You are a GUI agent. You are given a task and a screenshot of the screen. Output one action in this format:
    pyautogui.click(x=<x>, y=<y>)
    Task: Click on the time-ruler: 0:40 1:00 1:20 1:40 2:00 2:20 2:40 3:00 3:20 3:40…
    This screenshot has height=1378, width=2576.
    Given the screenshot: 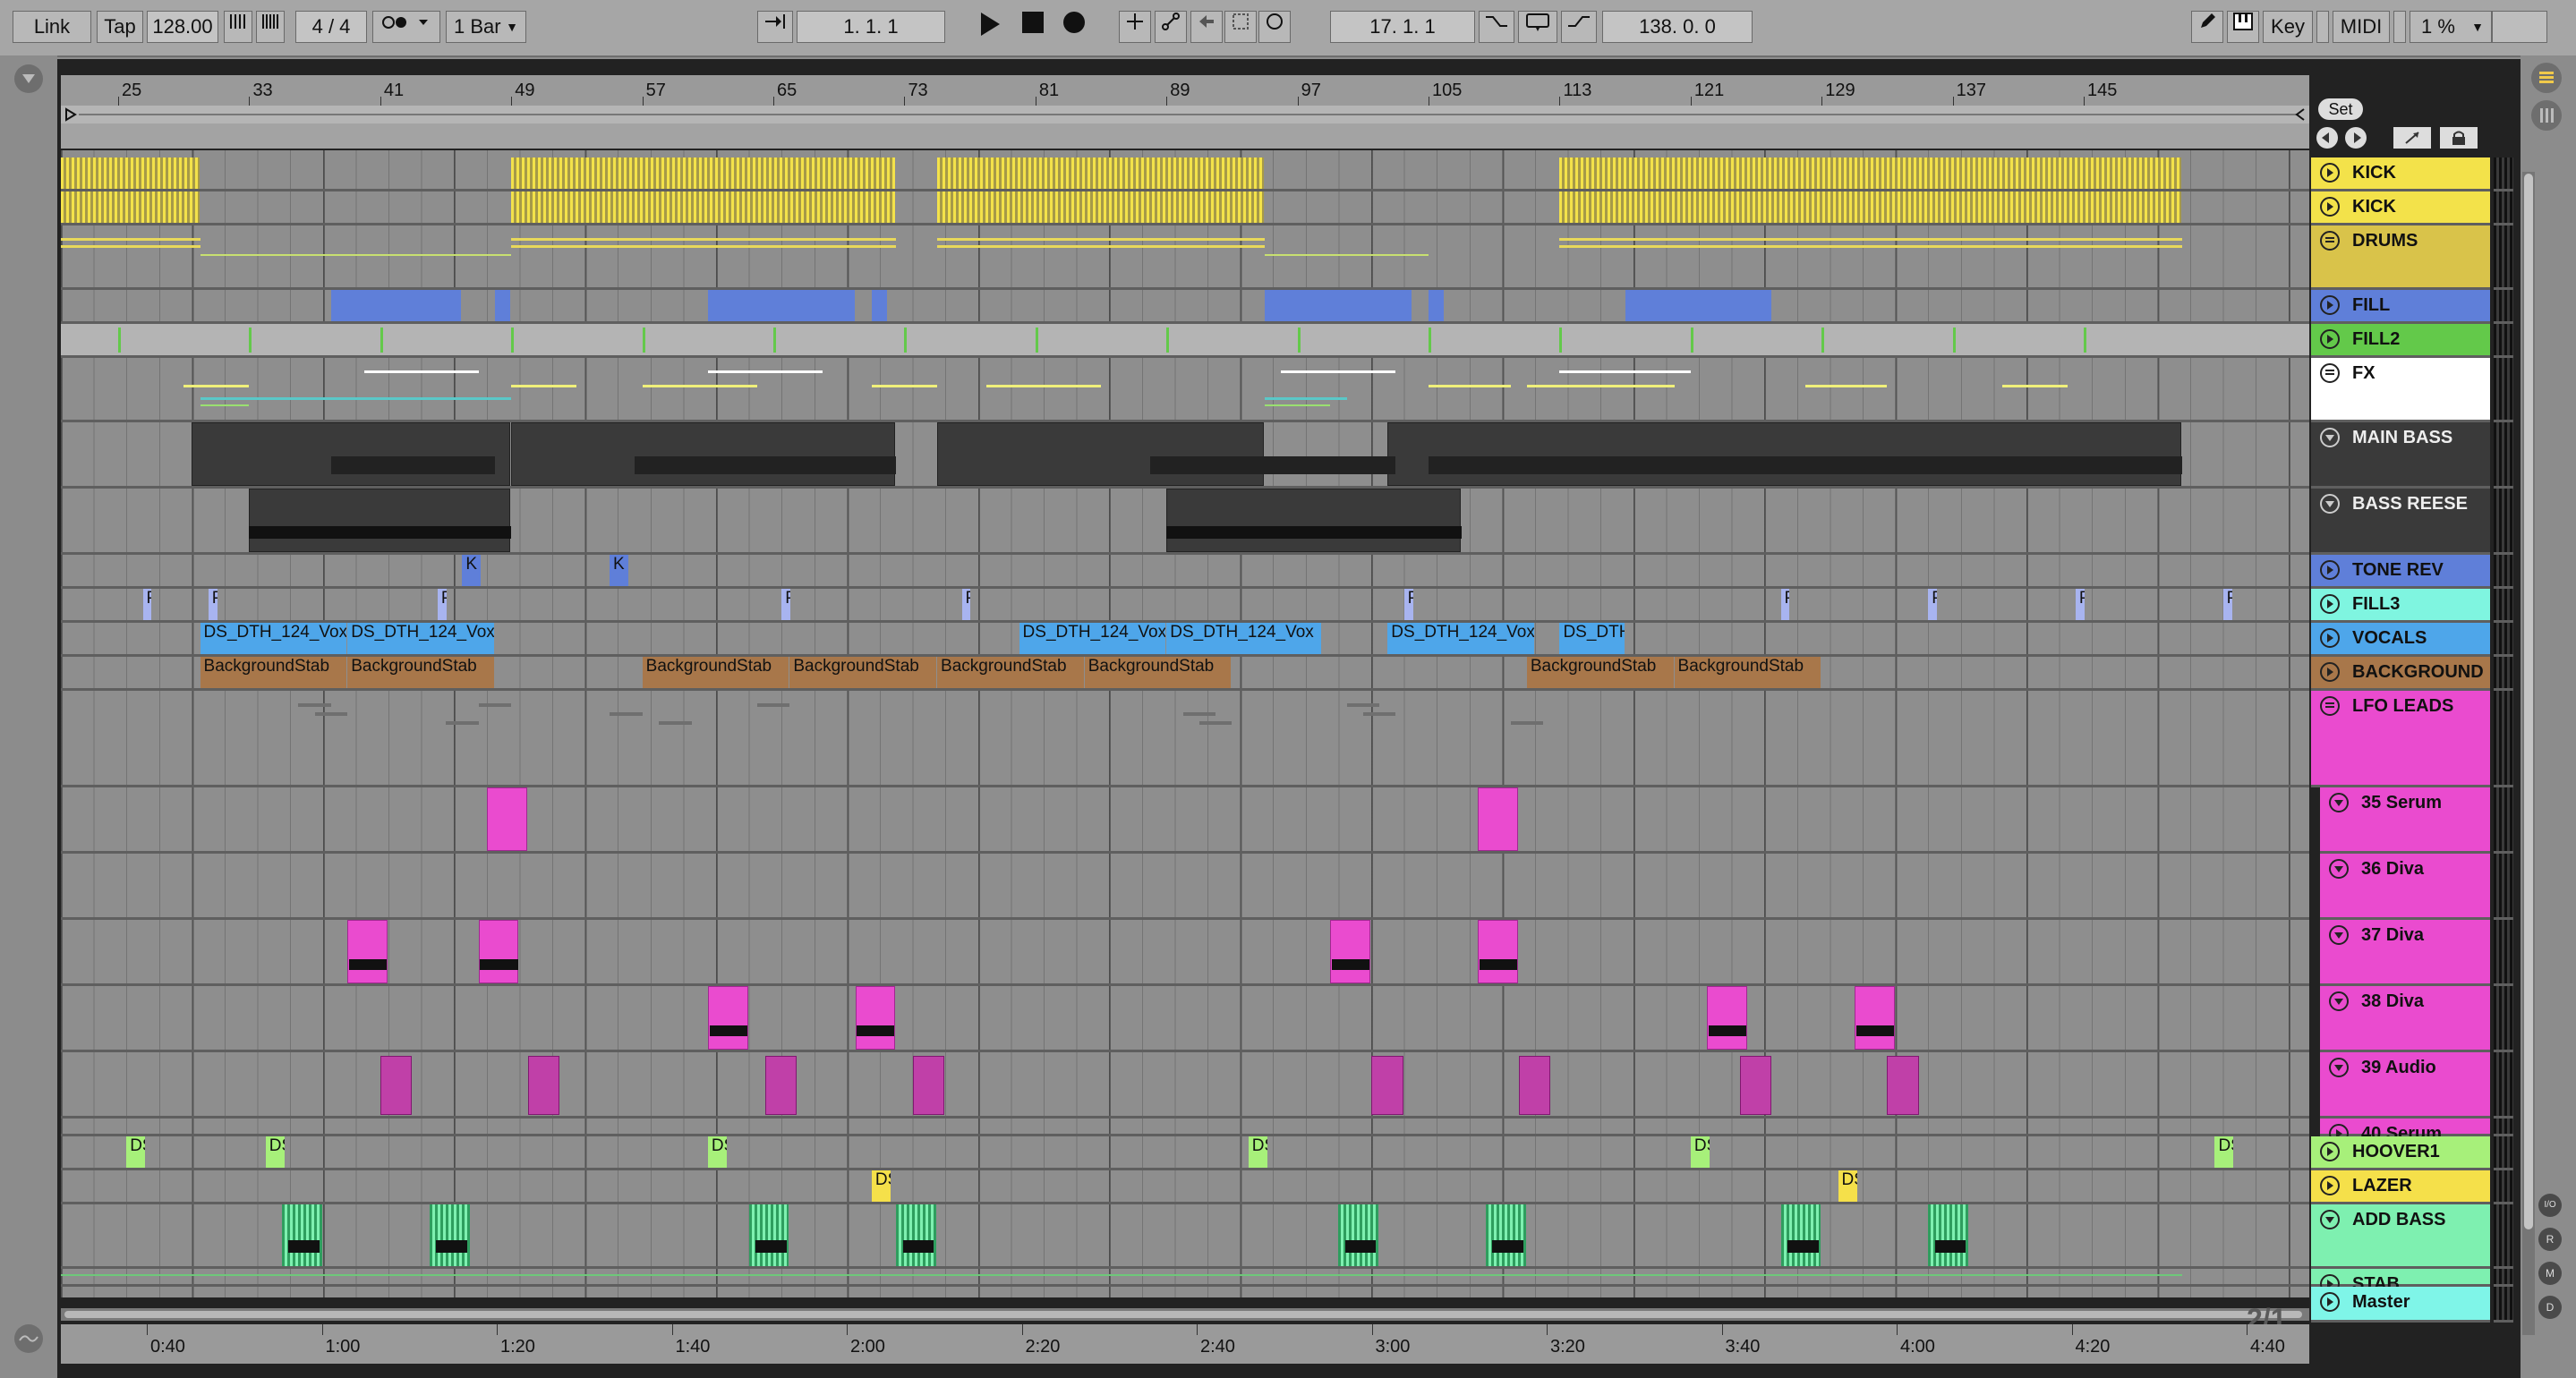 What is the action you would take?
    pyautogui.click(x=1185, y=1344)
    